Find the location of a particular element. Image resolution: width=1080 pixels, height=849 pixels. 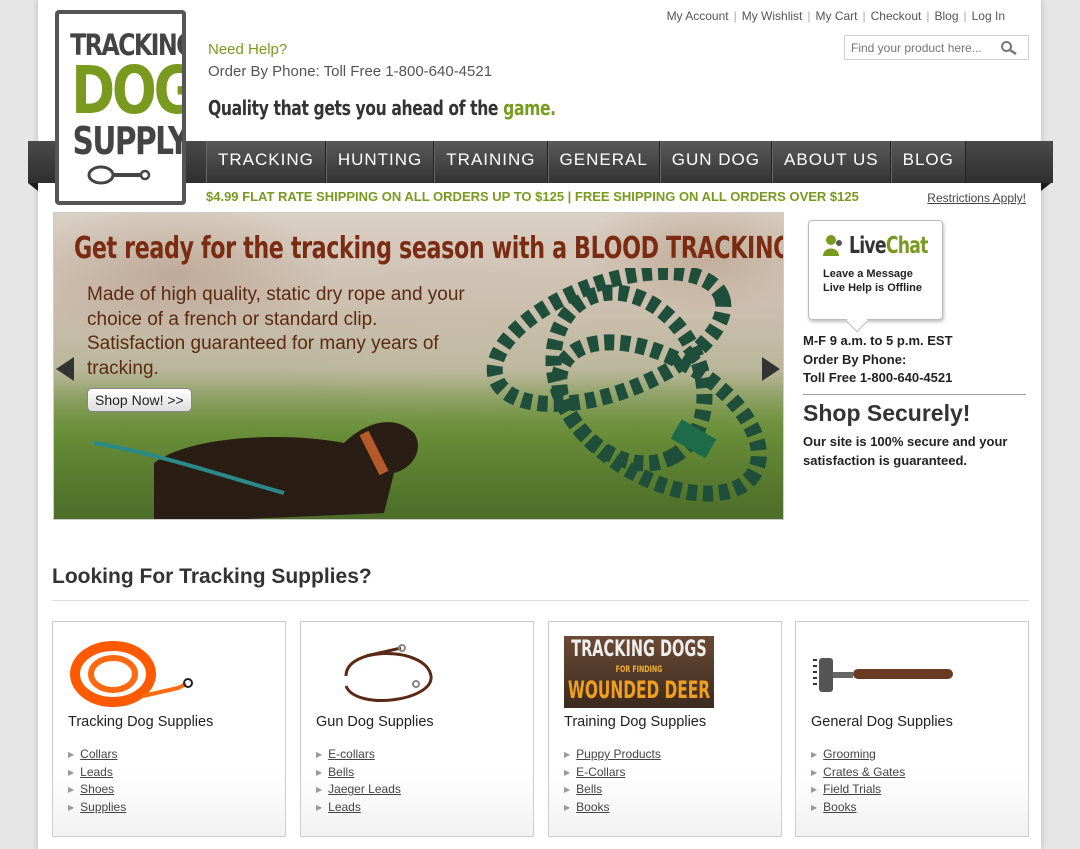

card-title: Gun Dog Supplies is located at coordinates (375, 722).